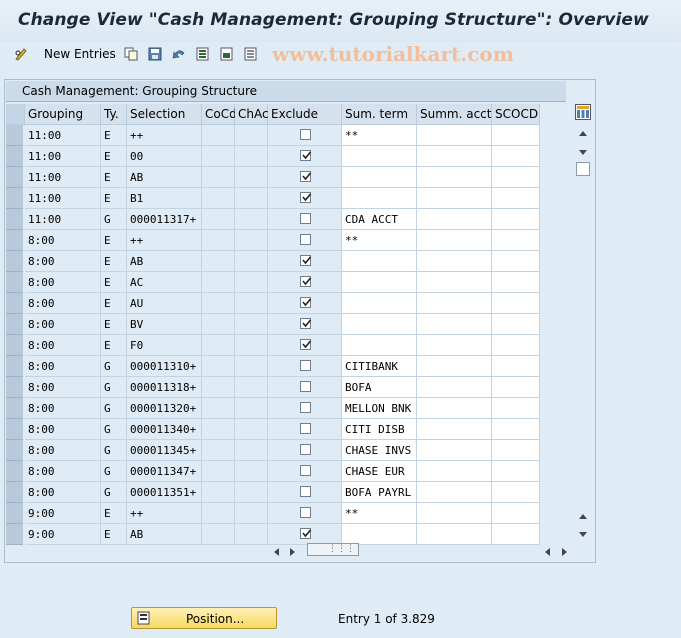  I want to click on scroll-up-arrow-icon, so click(583, 133).